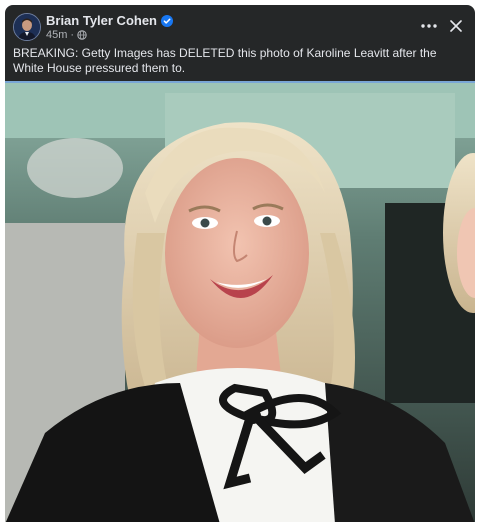  I want to click on avatar-portrait, so click(27, 27).